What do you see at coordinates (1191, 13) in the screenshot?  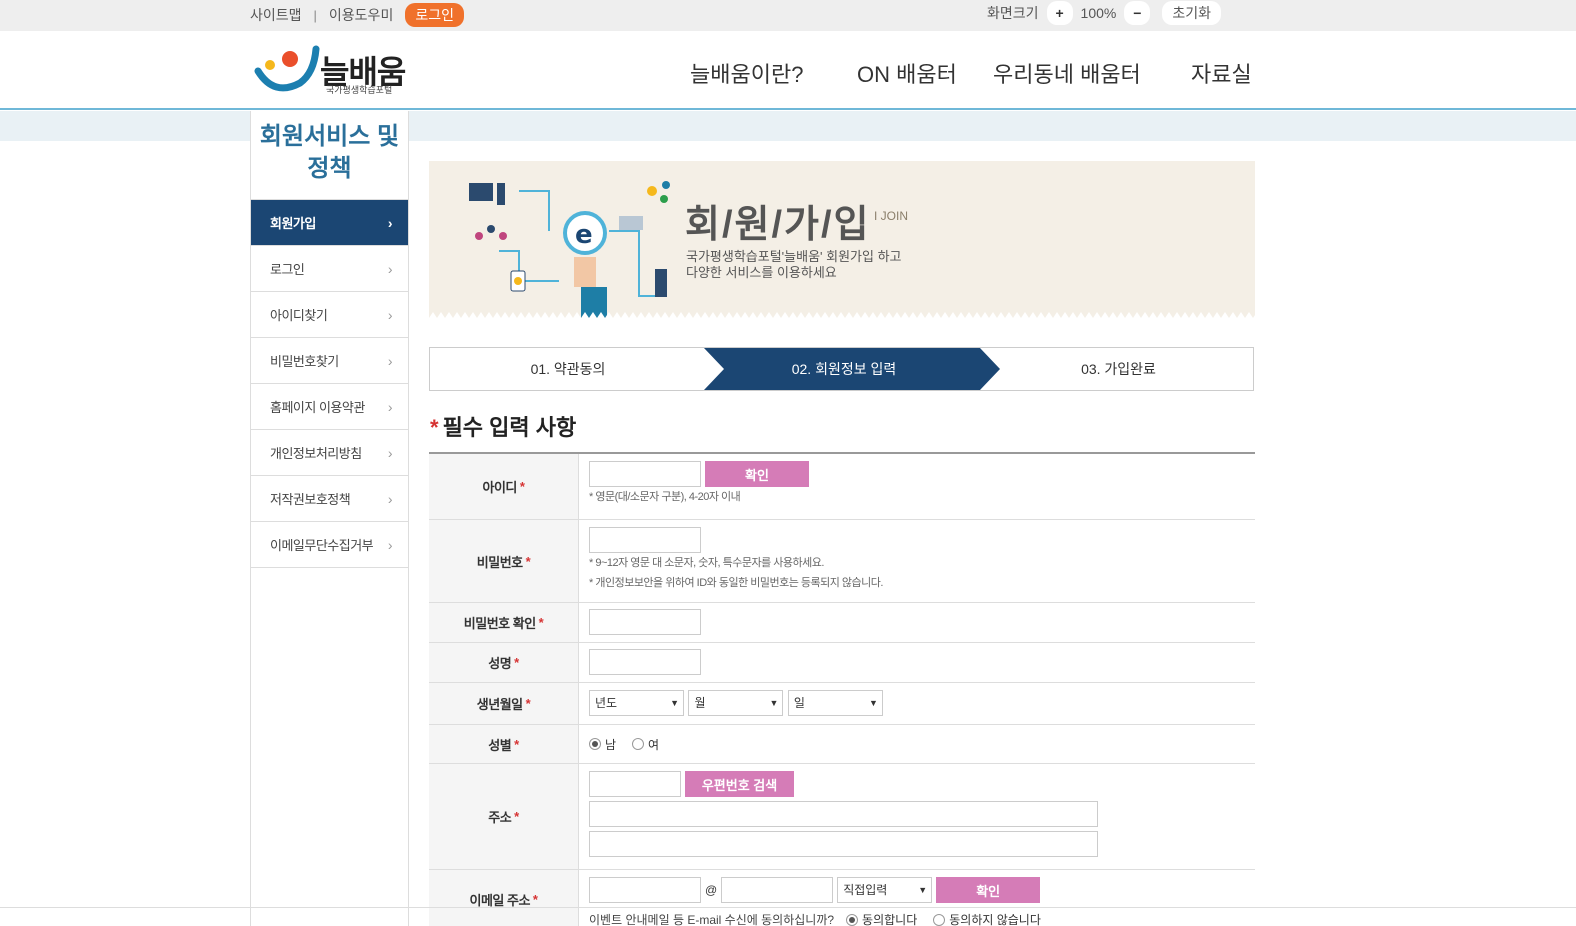 I see `zoom-reset-button: 초기화` at bounding box center [1191, 13].